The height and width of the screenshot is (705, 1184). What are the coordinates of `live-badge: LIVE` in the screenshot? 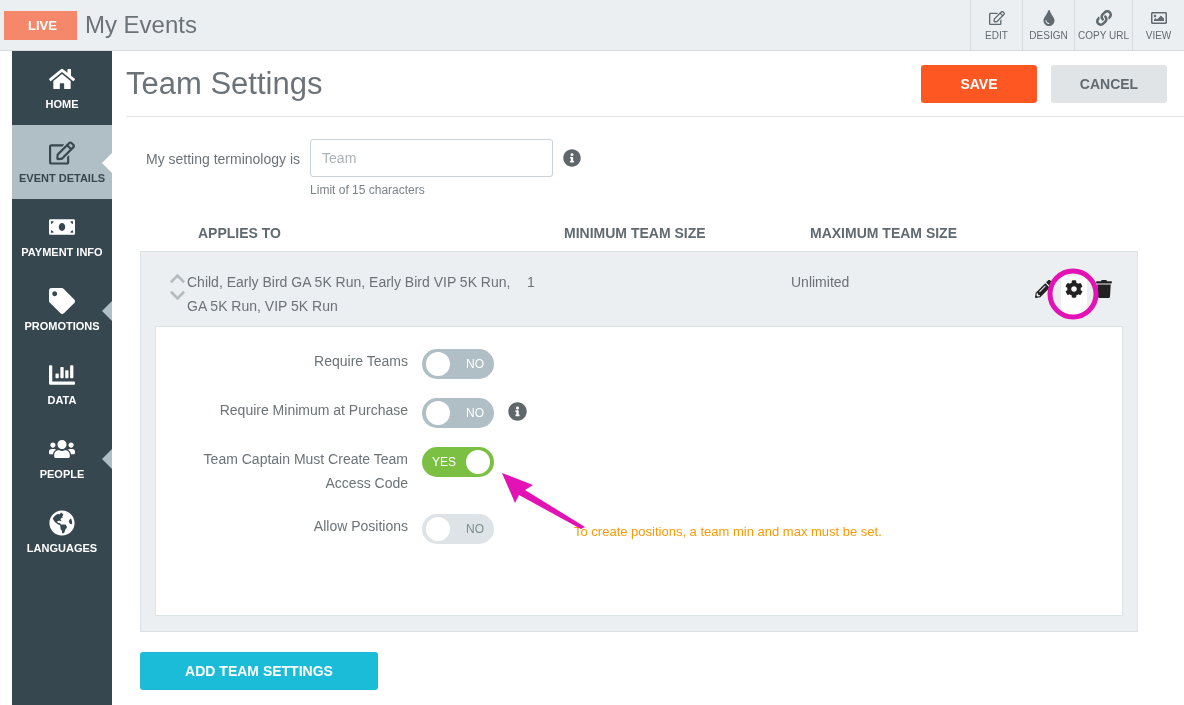 It's located at (40, 25).